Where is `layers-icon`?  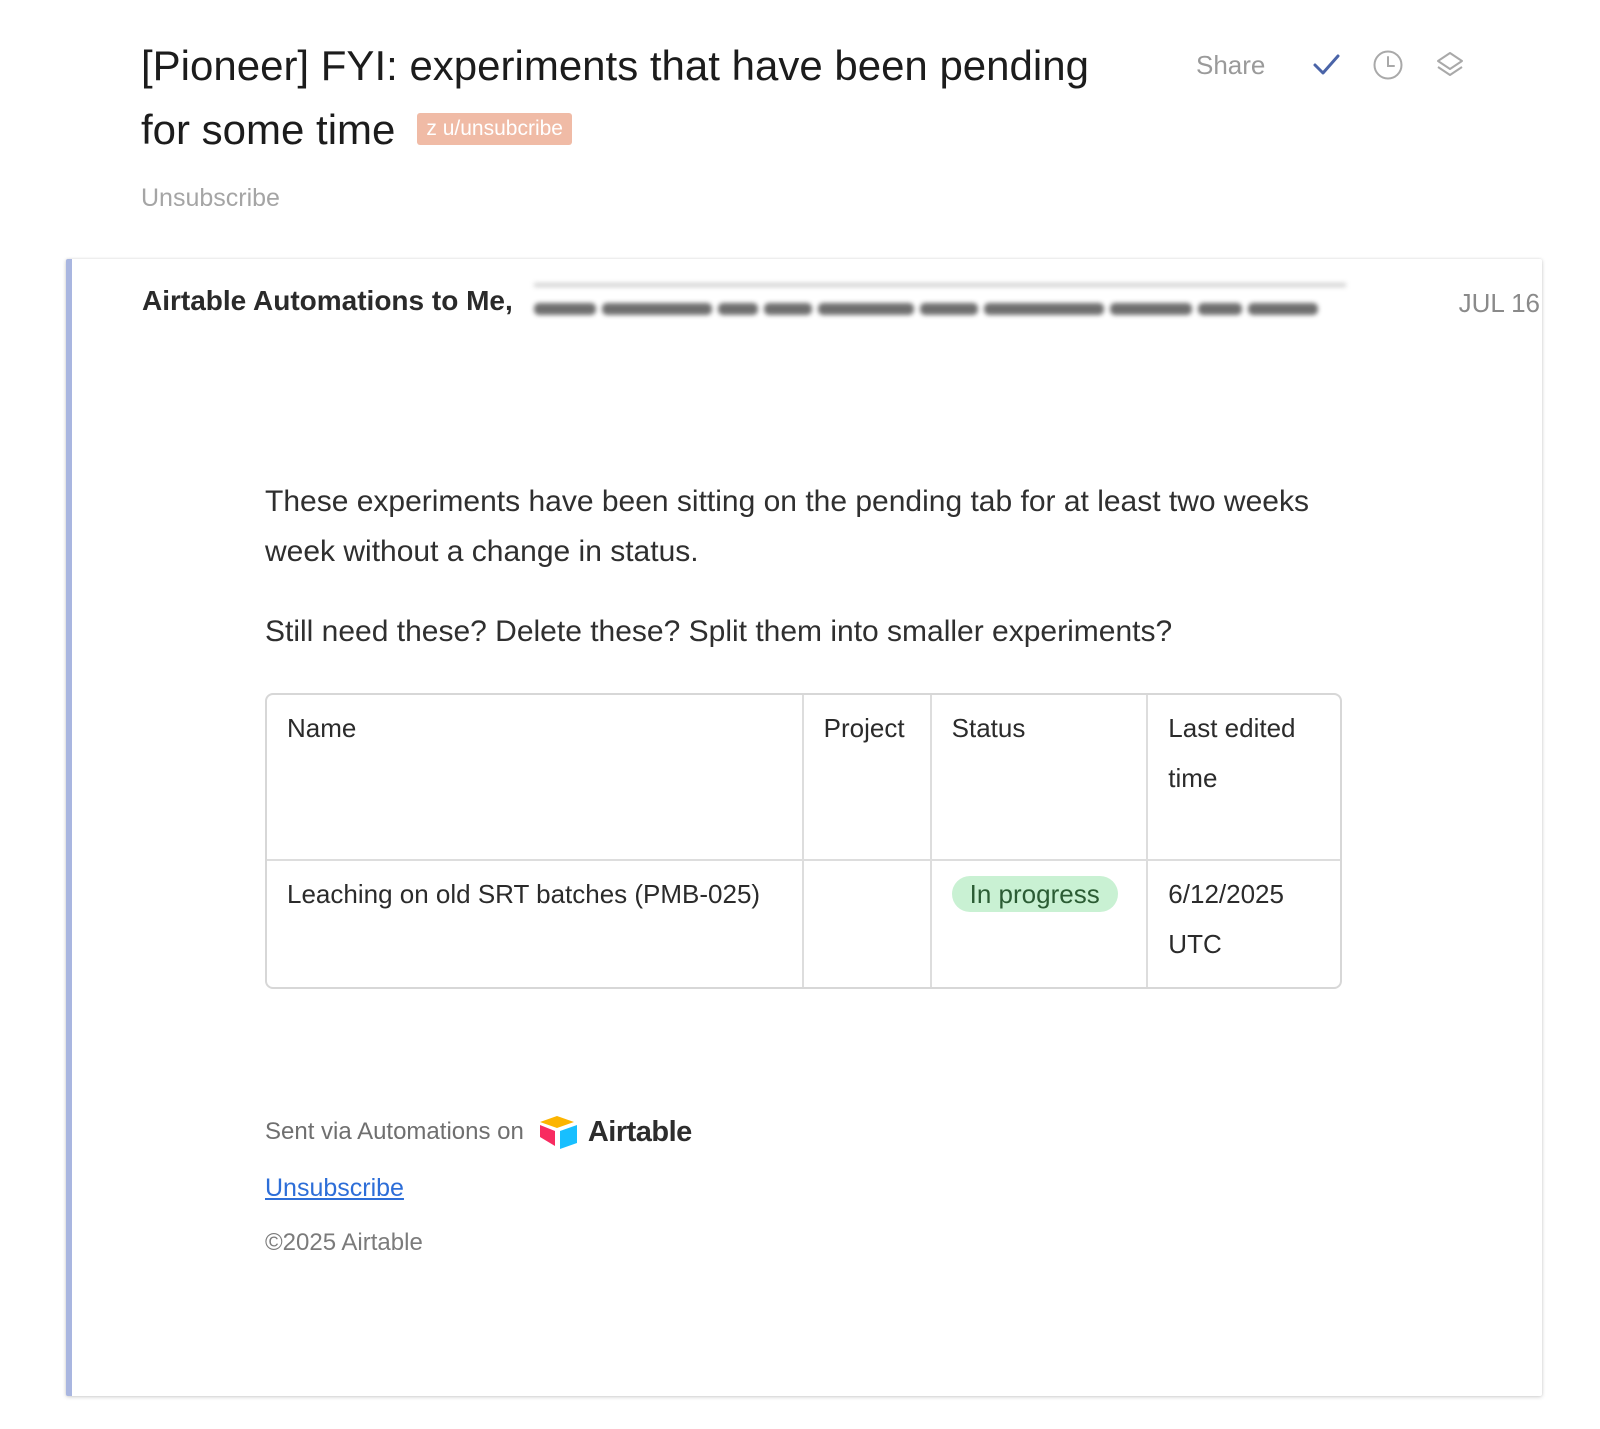
layers-icon is located at coordinates (1450, 65).